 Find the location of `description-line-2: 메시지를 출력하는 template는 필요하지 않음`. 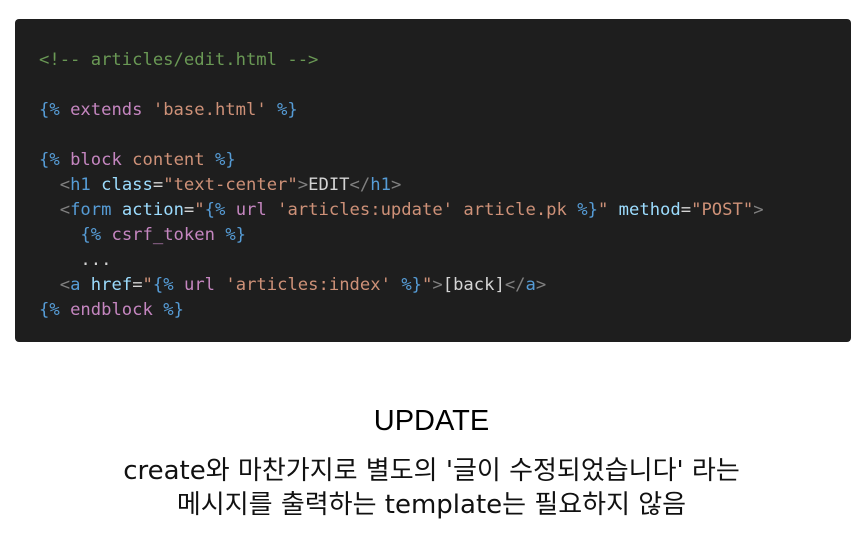

description-line-2: 메시지를 출력하는 template는 필요하지 않음 is located at coordinates (431, 505).